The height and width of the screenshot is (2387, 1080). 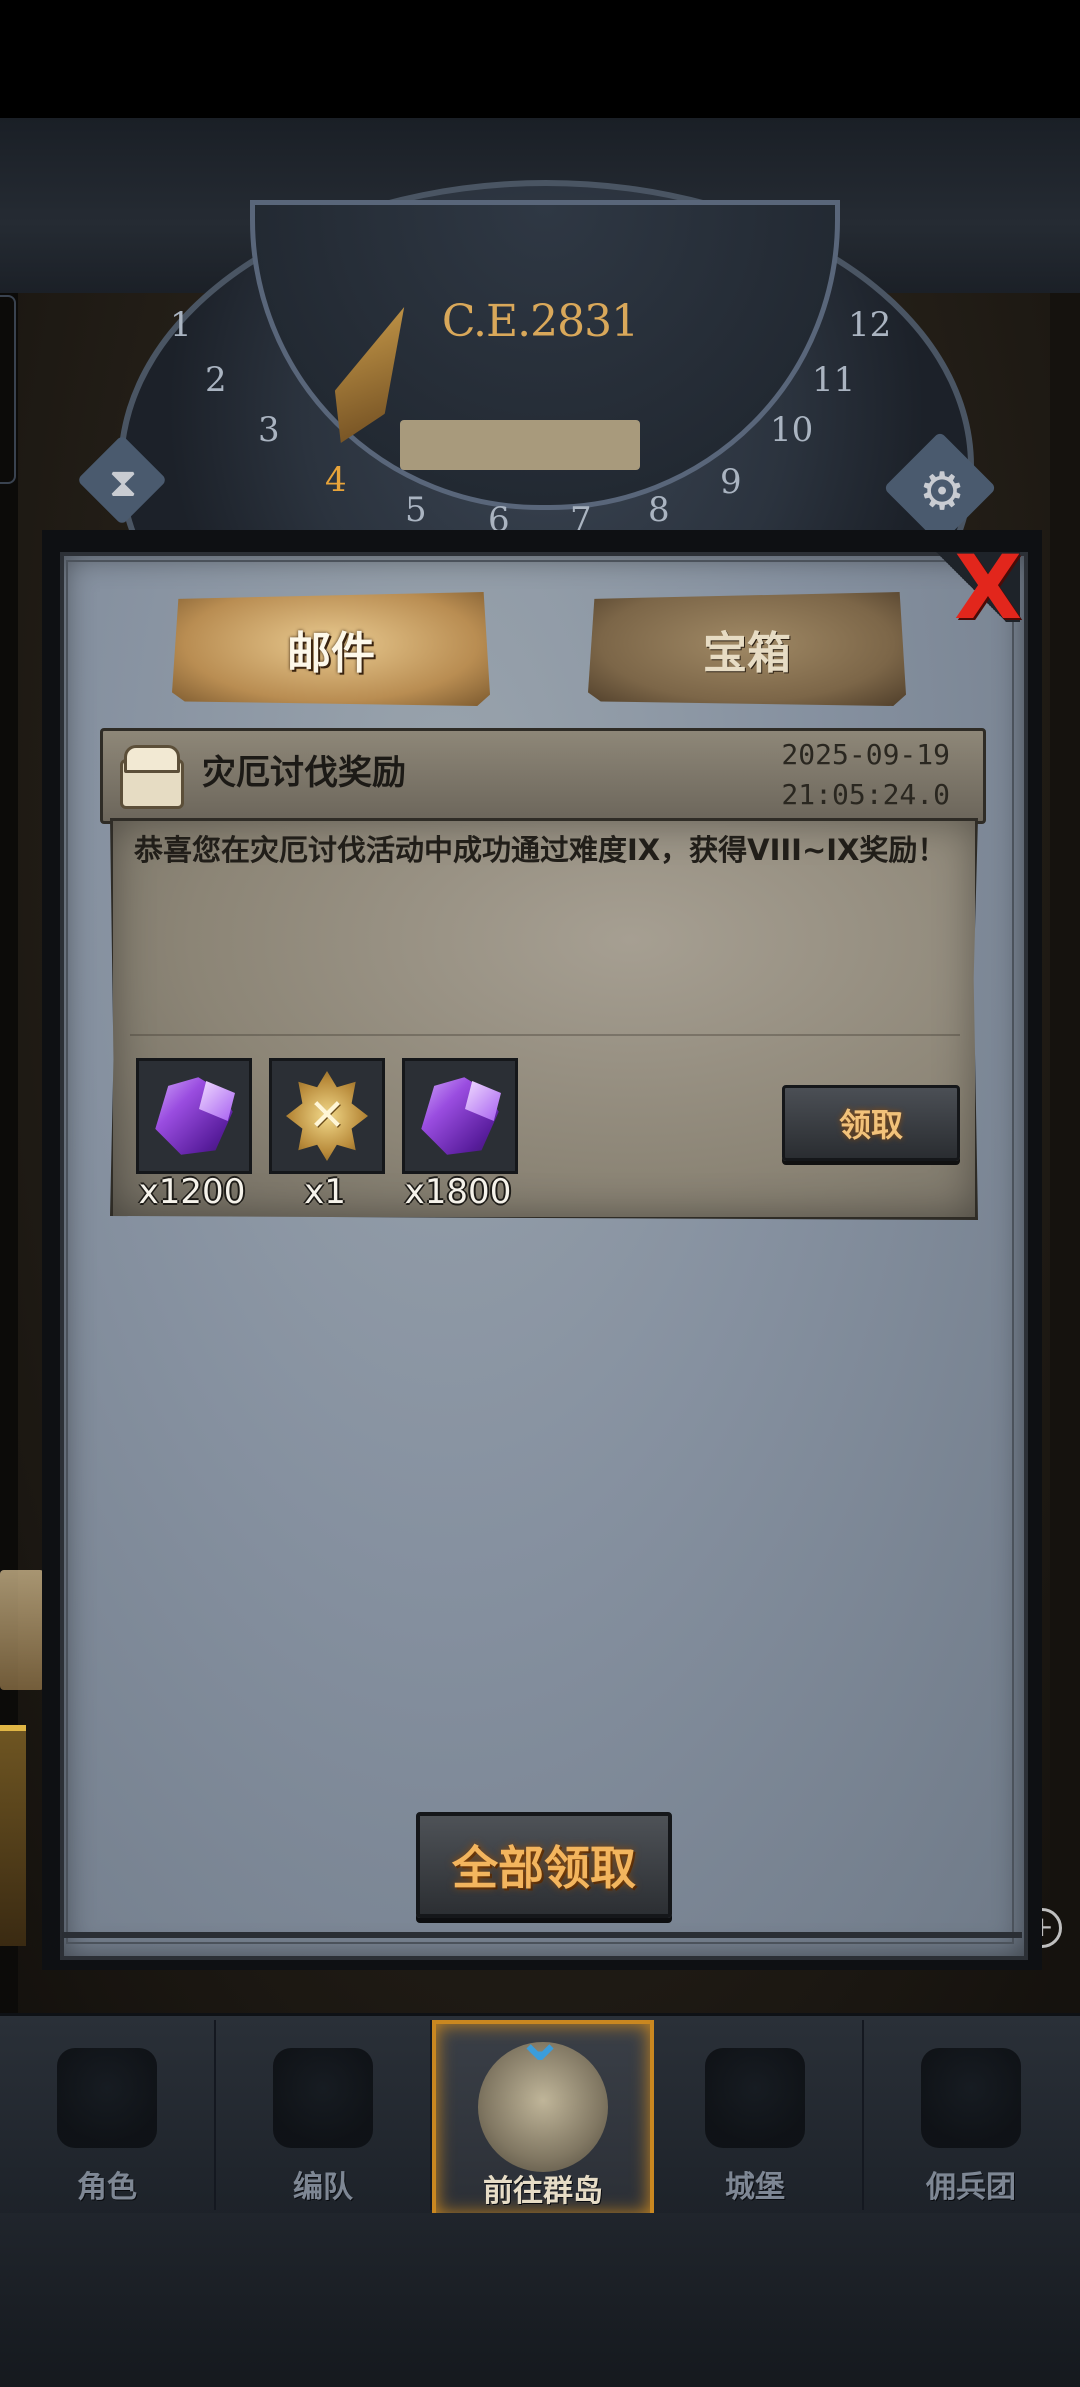 What do you see at coordinates (336, 480) in the screenshot?
I see `dial-number-active: 4` at bounding box center [336, 480].